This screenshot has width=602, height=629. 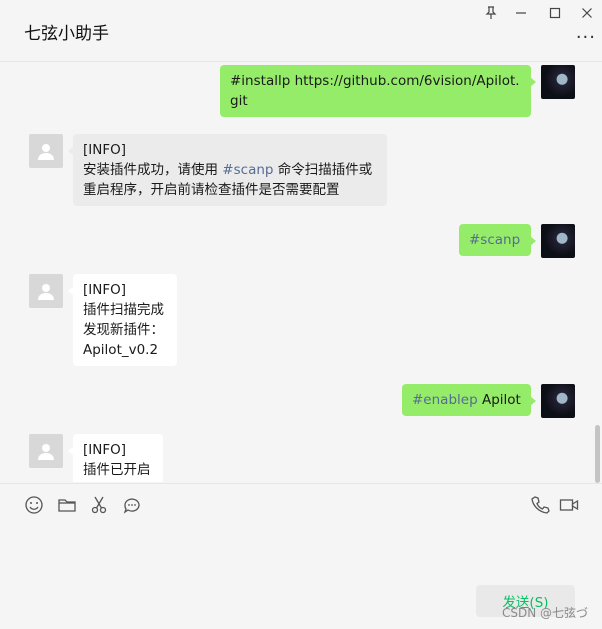 What do you see at coordinates (555, 13) in the screenshot?
I see `maximize-icon` at bounding box center [555, 13].